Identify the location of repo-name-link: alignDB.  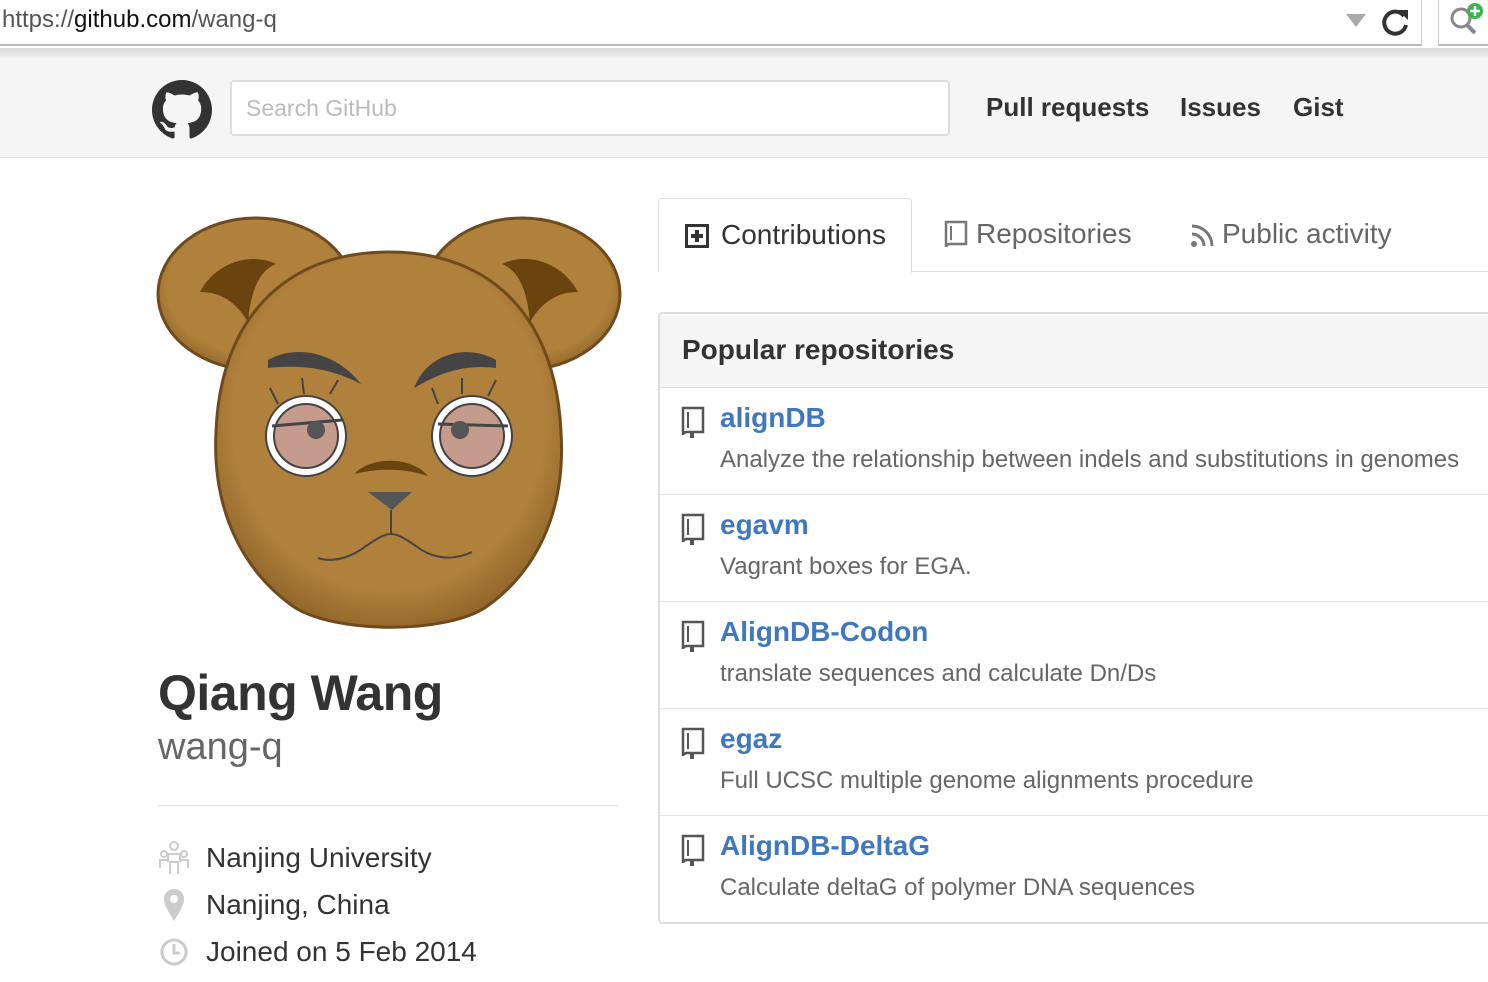
(773, 418).